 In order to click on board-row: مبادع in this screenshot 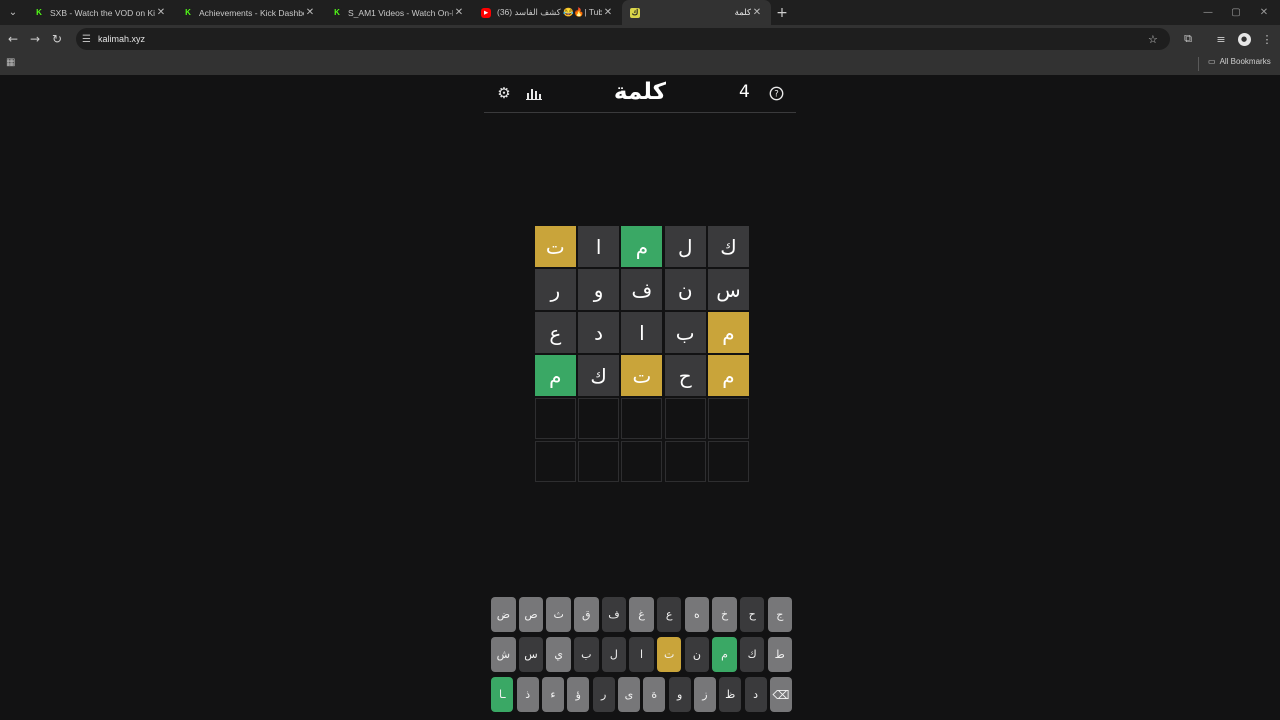, I will do `click(640, 332)`.